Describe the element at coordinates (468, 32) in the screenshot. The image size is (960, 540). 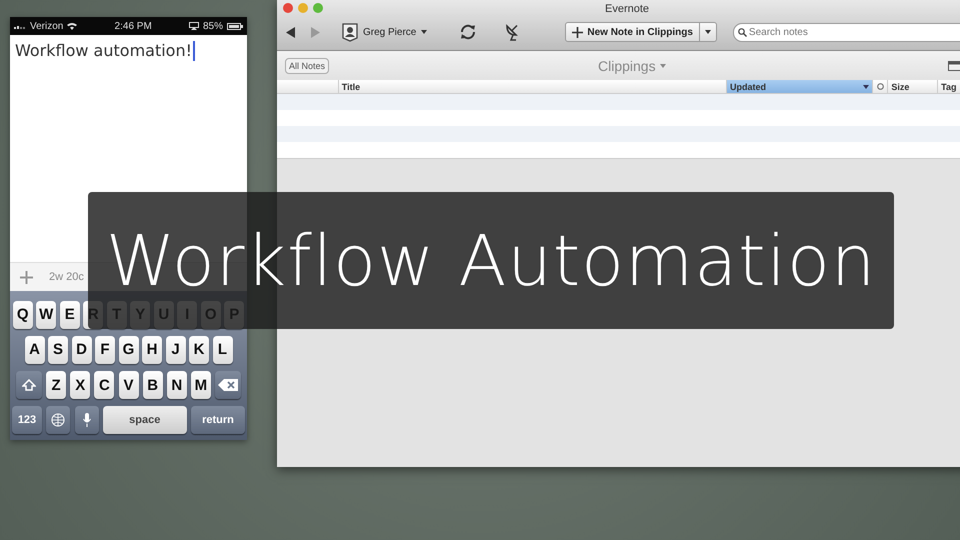
I see `sync-icon` at that location.